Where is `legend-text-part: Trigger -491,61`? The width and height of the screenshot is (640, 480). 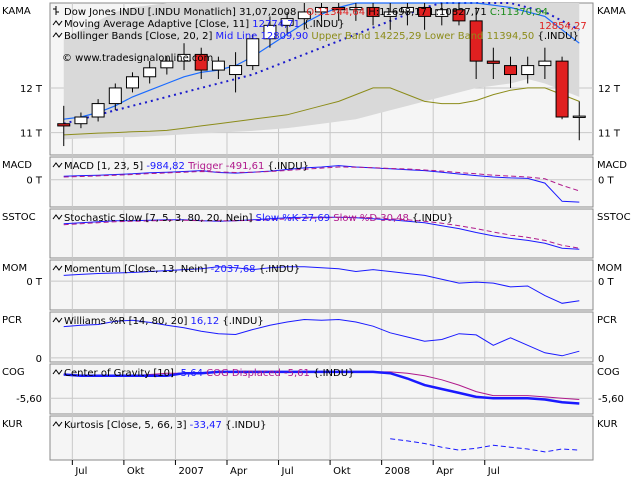
legend-text-part: Trigger -491,61 is located at coordinates (224, 166).